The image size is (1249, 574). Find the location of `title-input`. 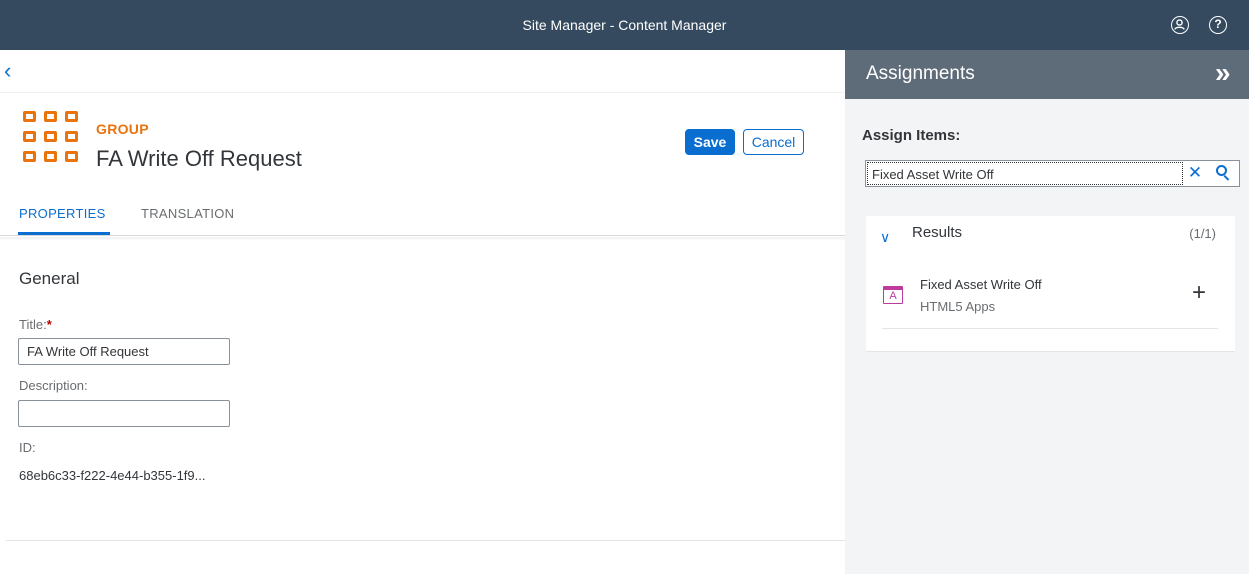

title-input is located at coordinates (124, 351).